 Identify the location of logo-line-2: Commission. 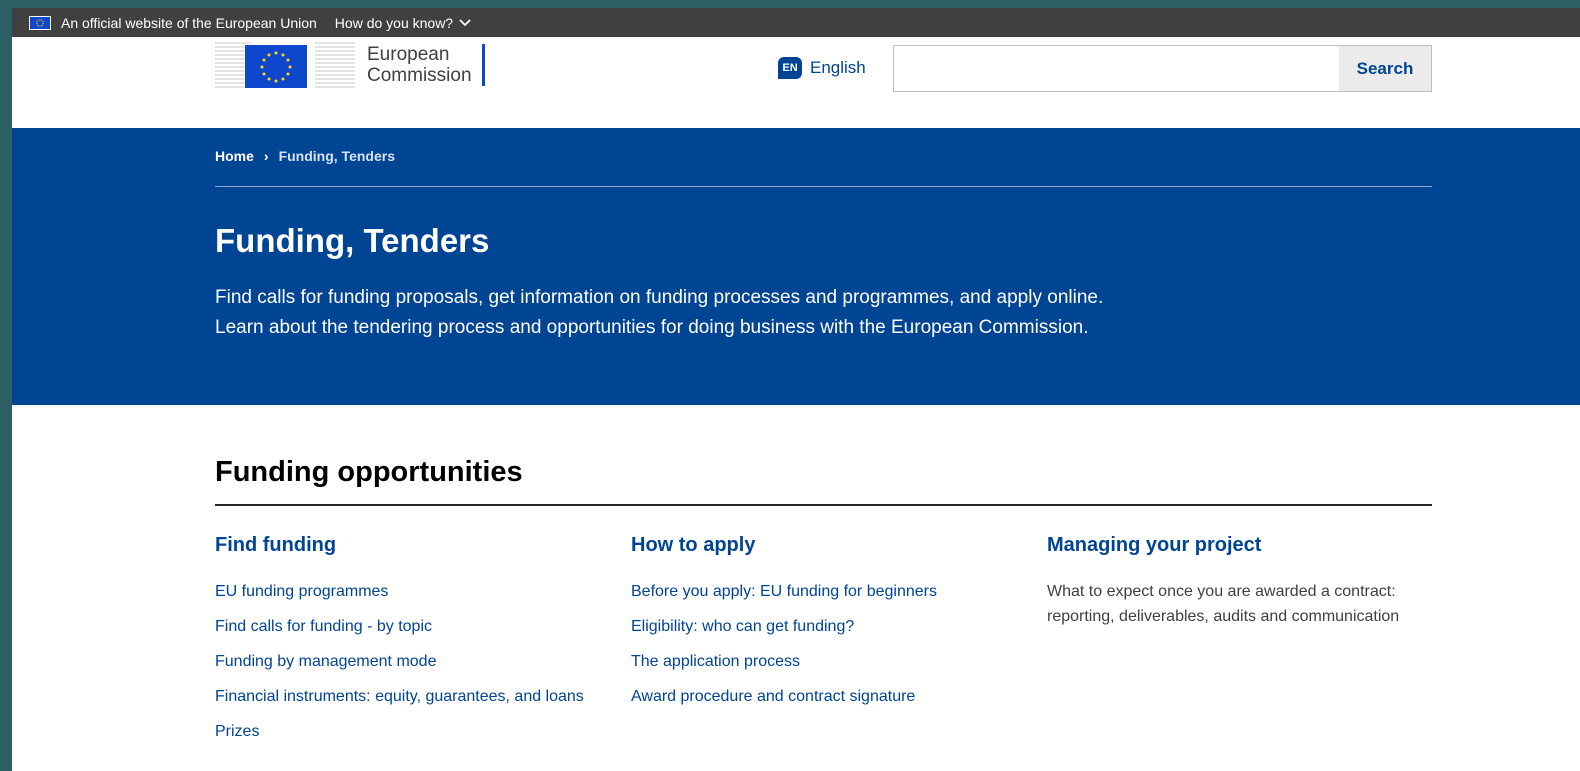
(419, 75).